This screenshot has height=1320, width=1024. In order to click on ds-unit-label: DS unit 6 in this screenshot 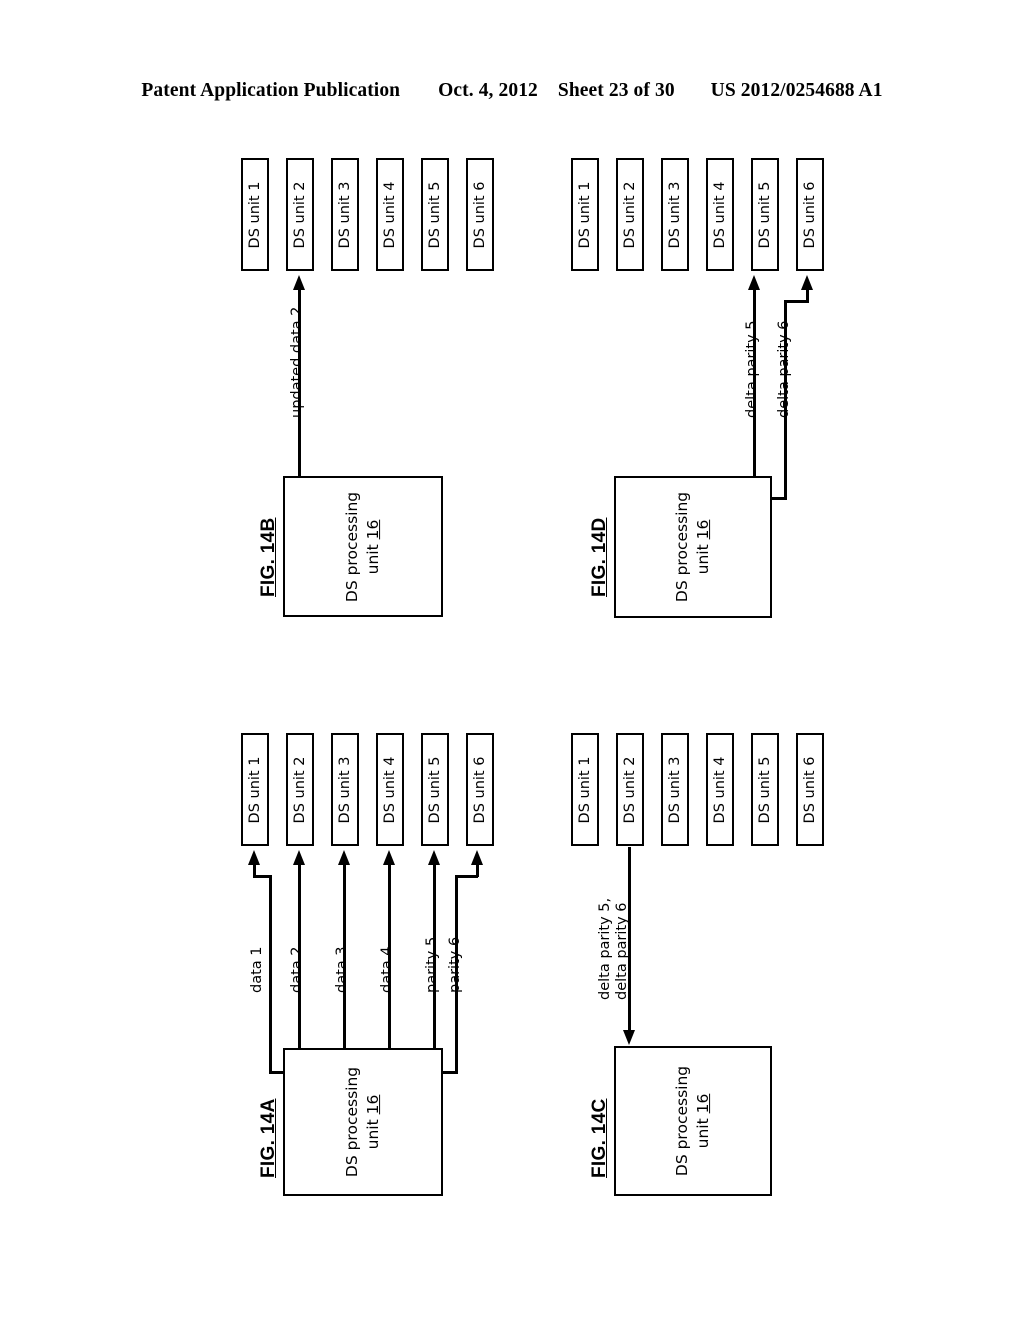, I will do `click(809, 789)`.